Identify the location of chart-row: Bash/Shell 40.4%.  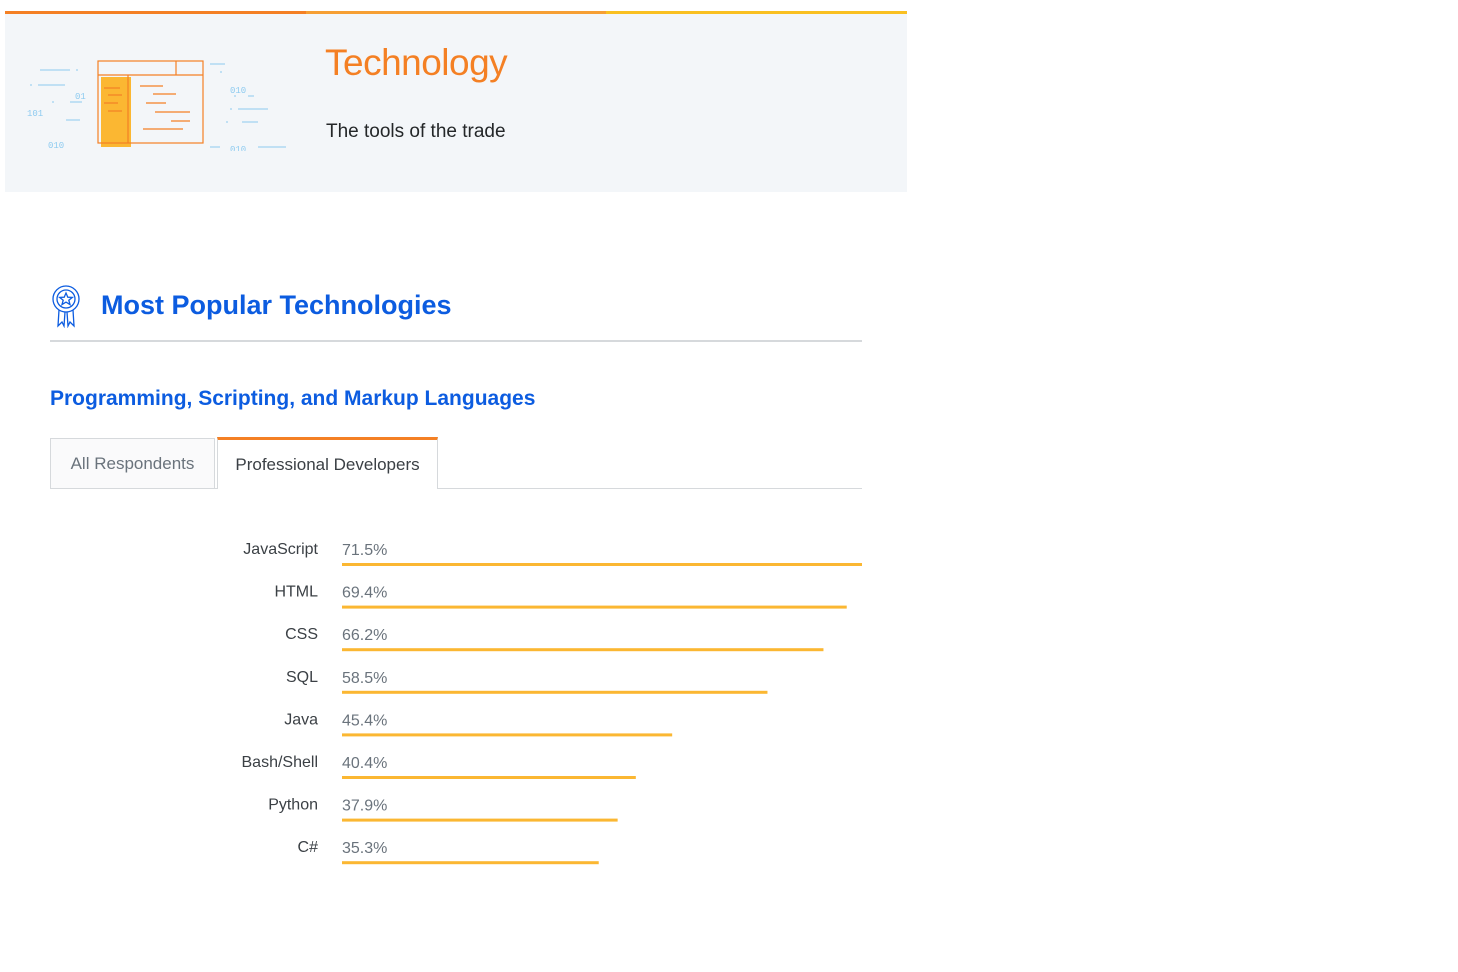
(439, 766).